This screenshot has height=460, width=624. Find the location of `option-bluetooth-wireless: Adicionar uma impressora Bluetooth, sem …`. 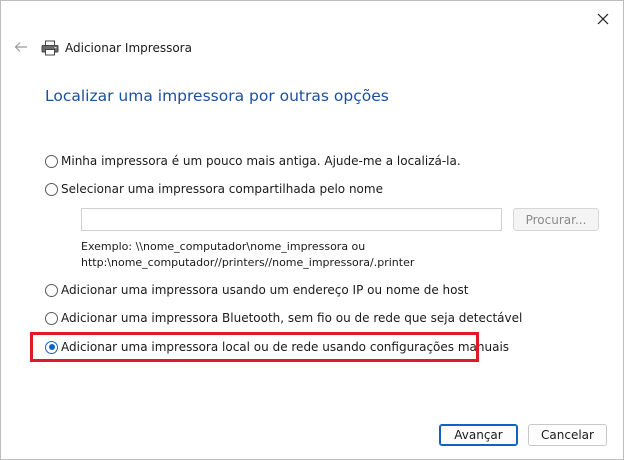

option-bluetooth-wireless: Adicionar uma impressora Bluetooth, sem … is located at coordinates (283, 318).